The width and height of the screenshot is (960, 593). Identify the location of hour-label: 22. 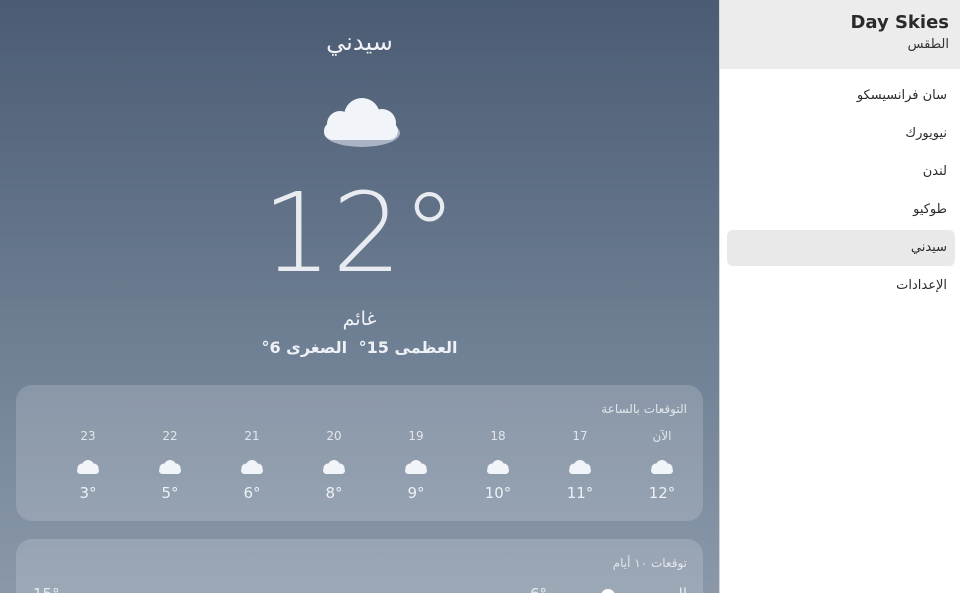
(170, 436).